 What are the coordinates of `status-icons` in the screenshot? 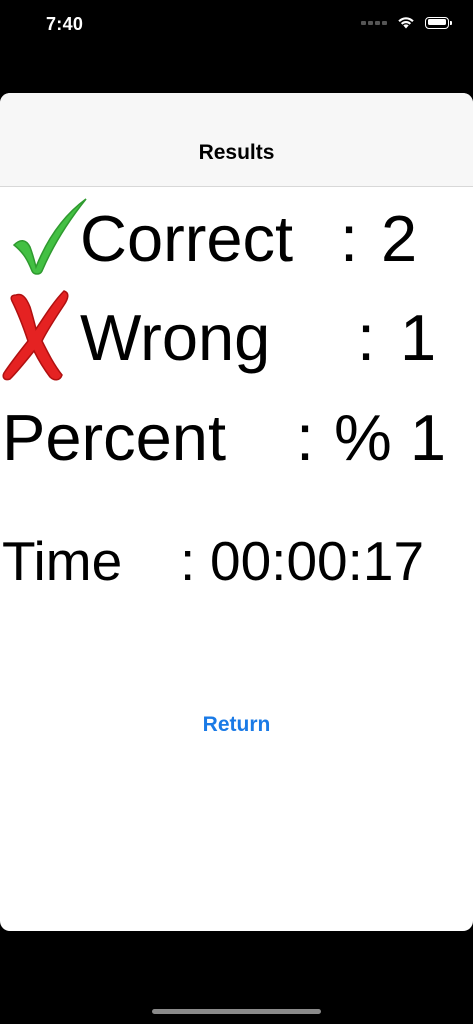 It's located at (406, 22).